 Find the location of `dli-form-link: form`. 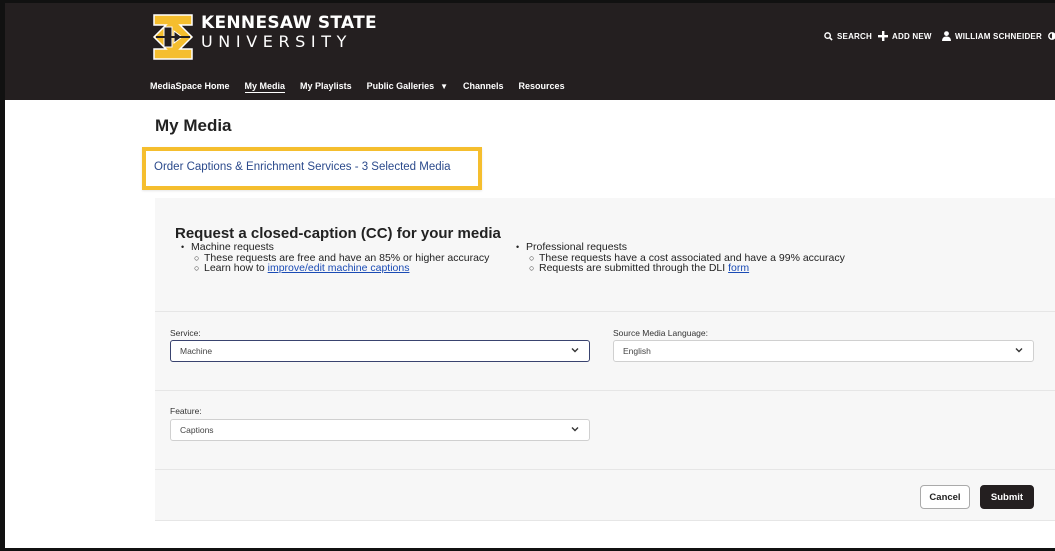

dli-form-link: form is located at coordinates (738, 268).